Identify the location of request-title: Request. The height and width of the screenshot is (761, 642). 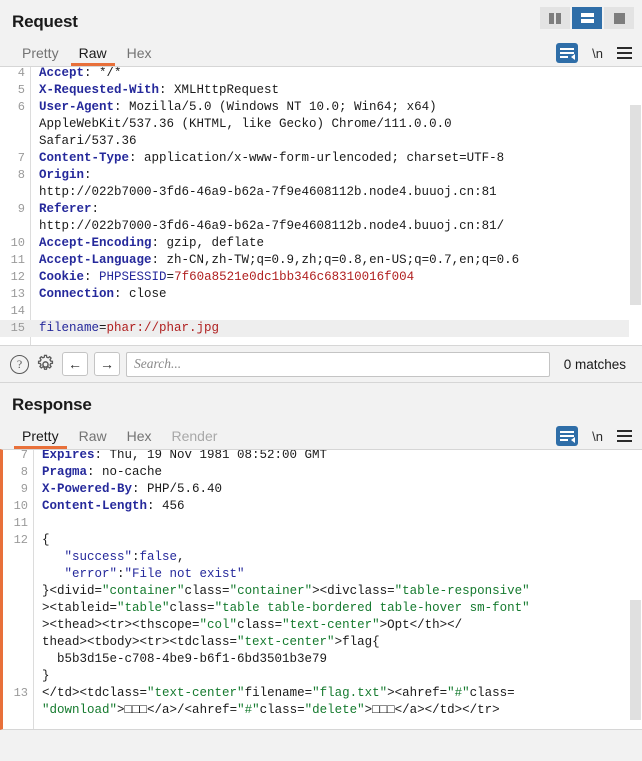
(45, 21).